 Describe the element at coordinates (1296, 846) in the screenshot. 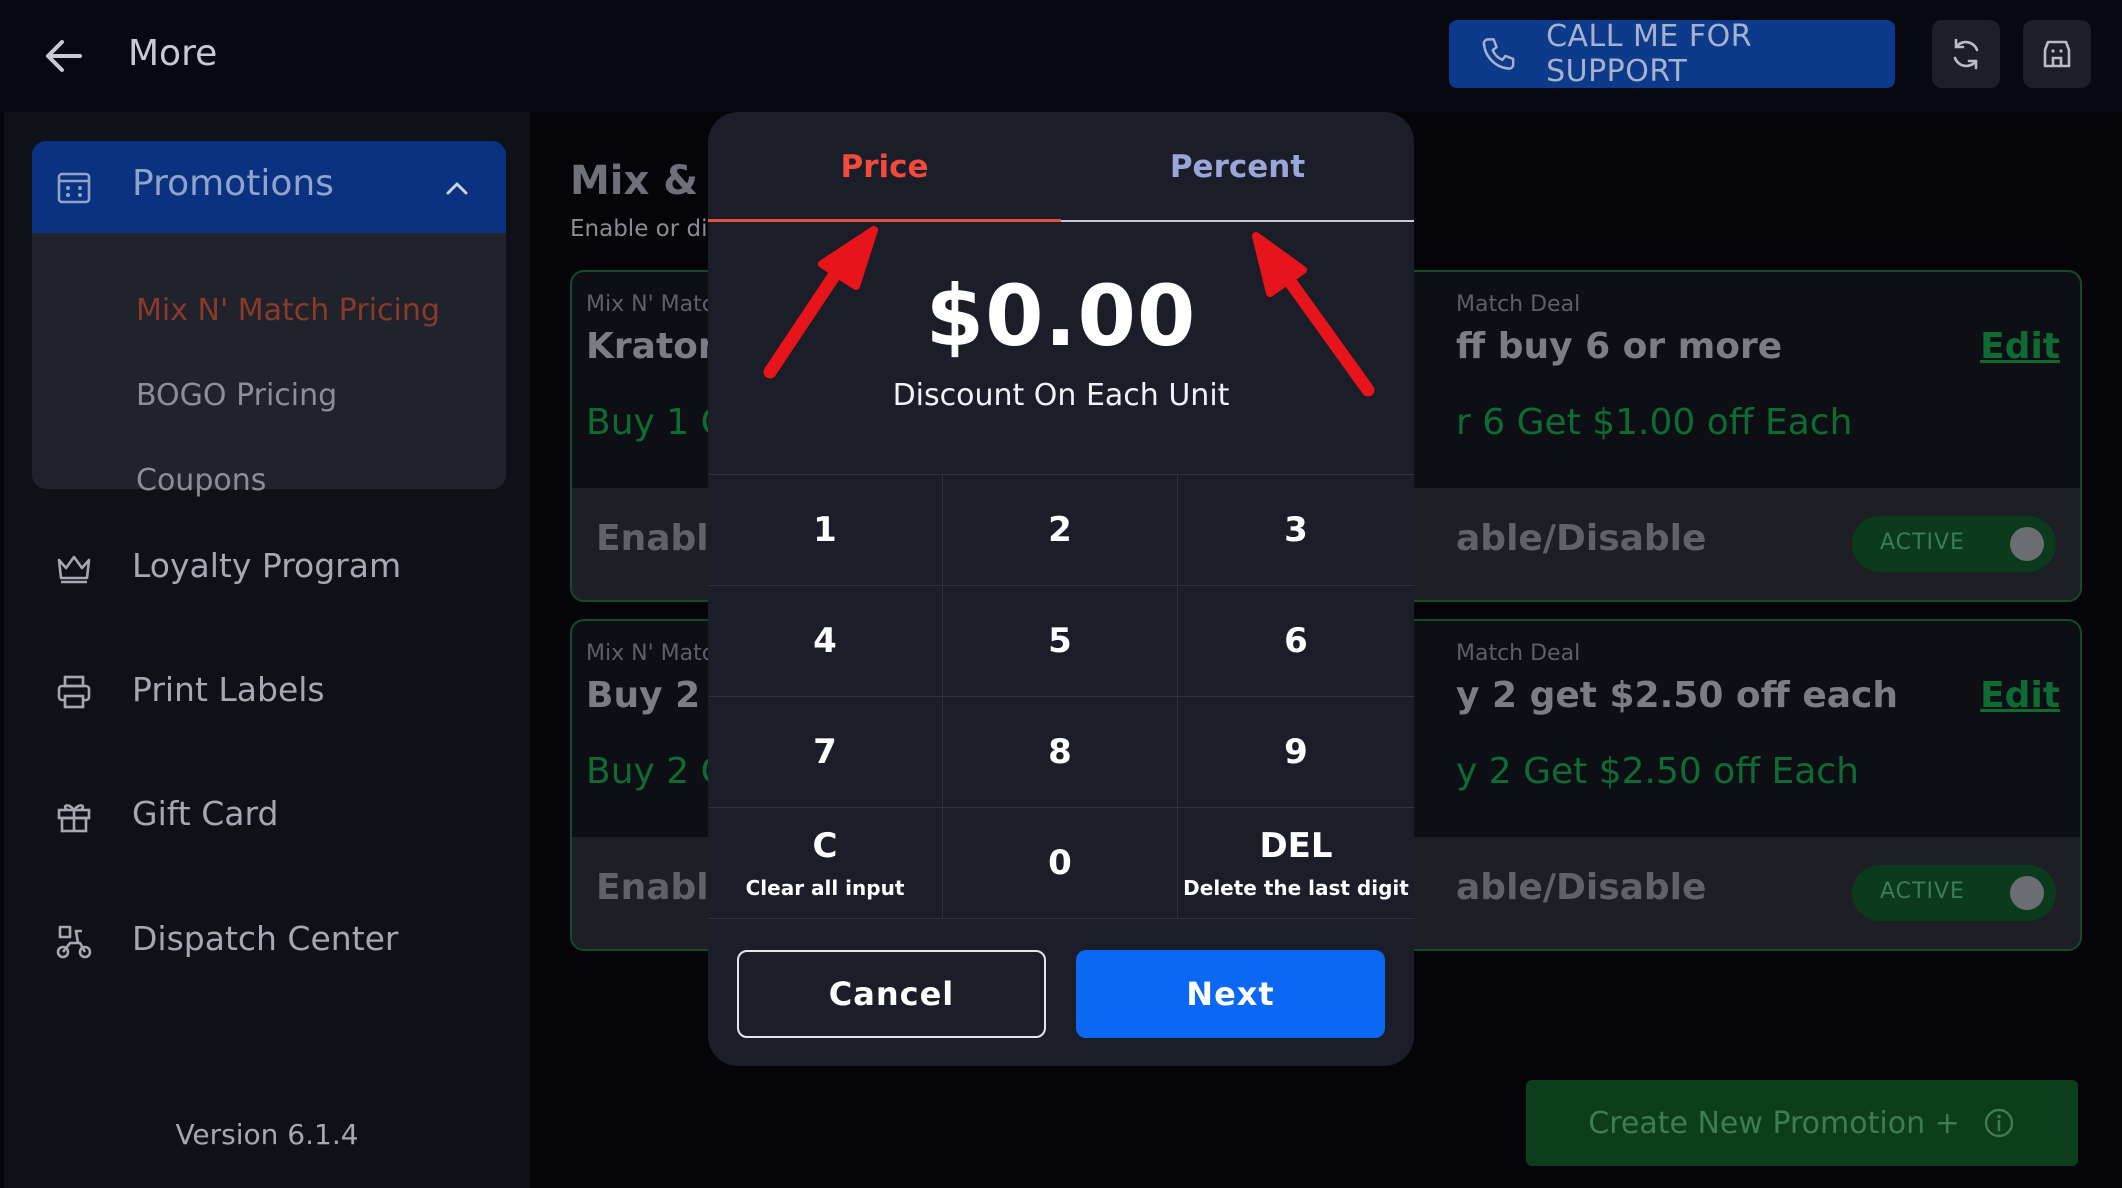

I see `key-digit: DEL` at that location.